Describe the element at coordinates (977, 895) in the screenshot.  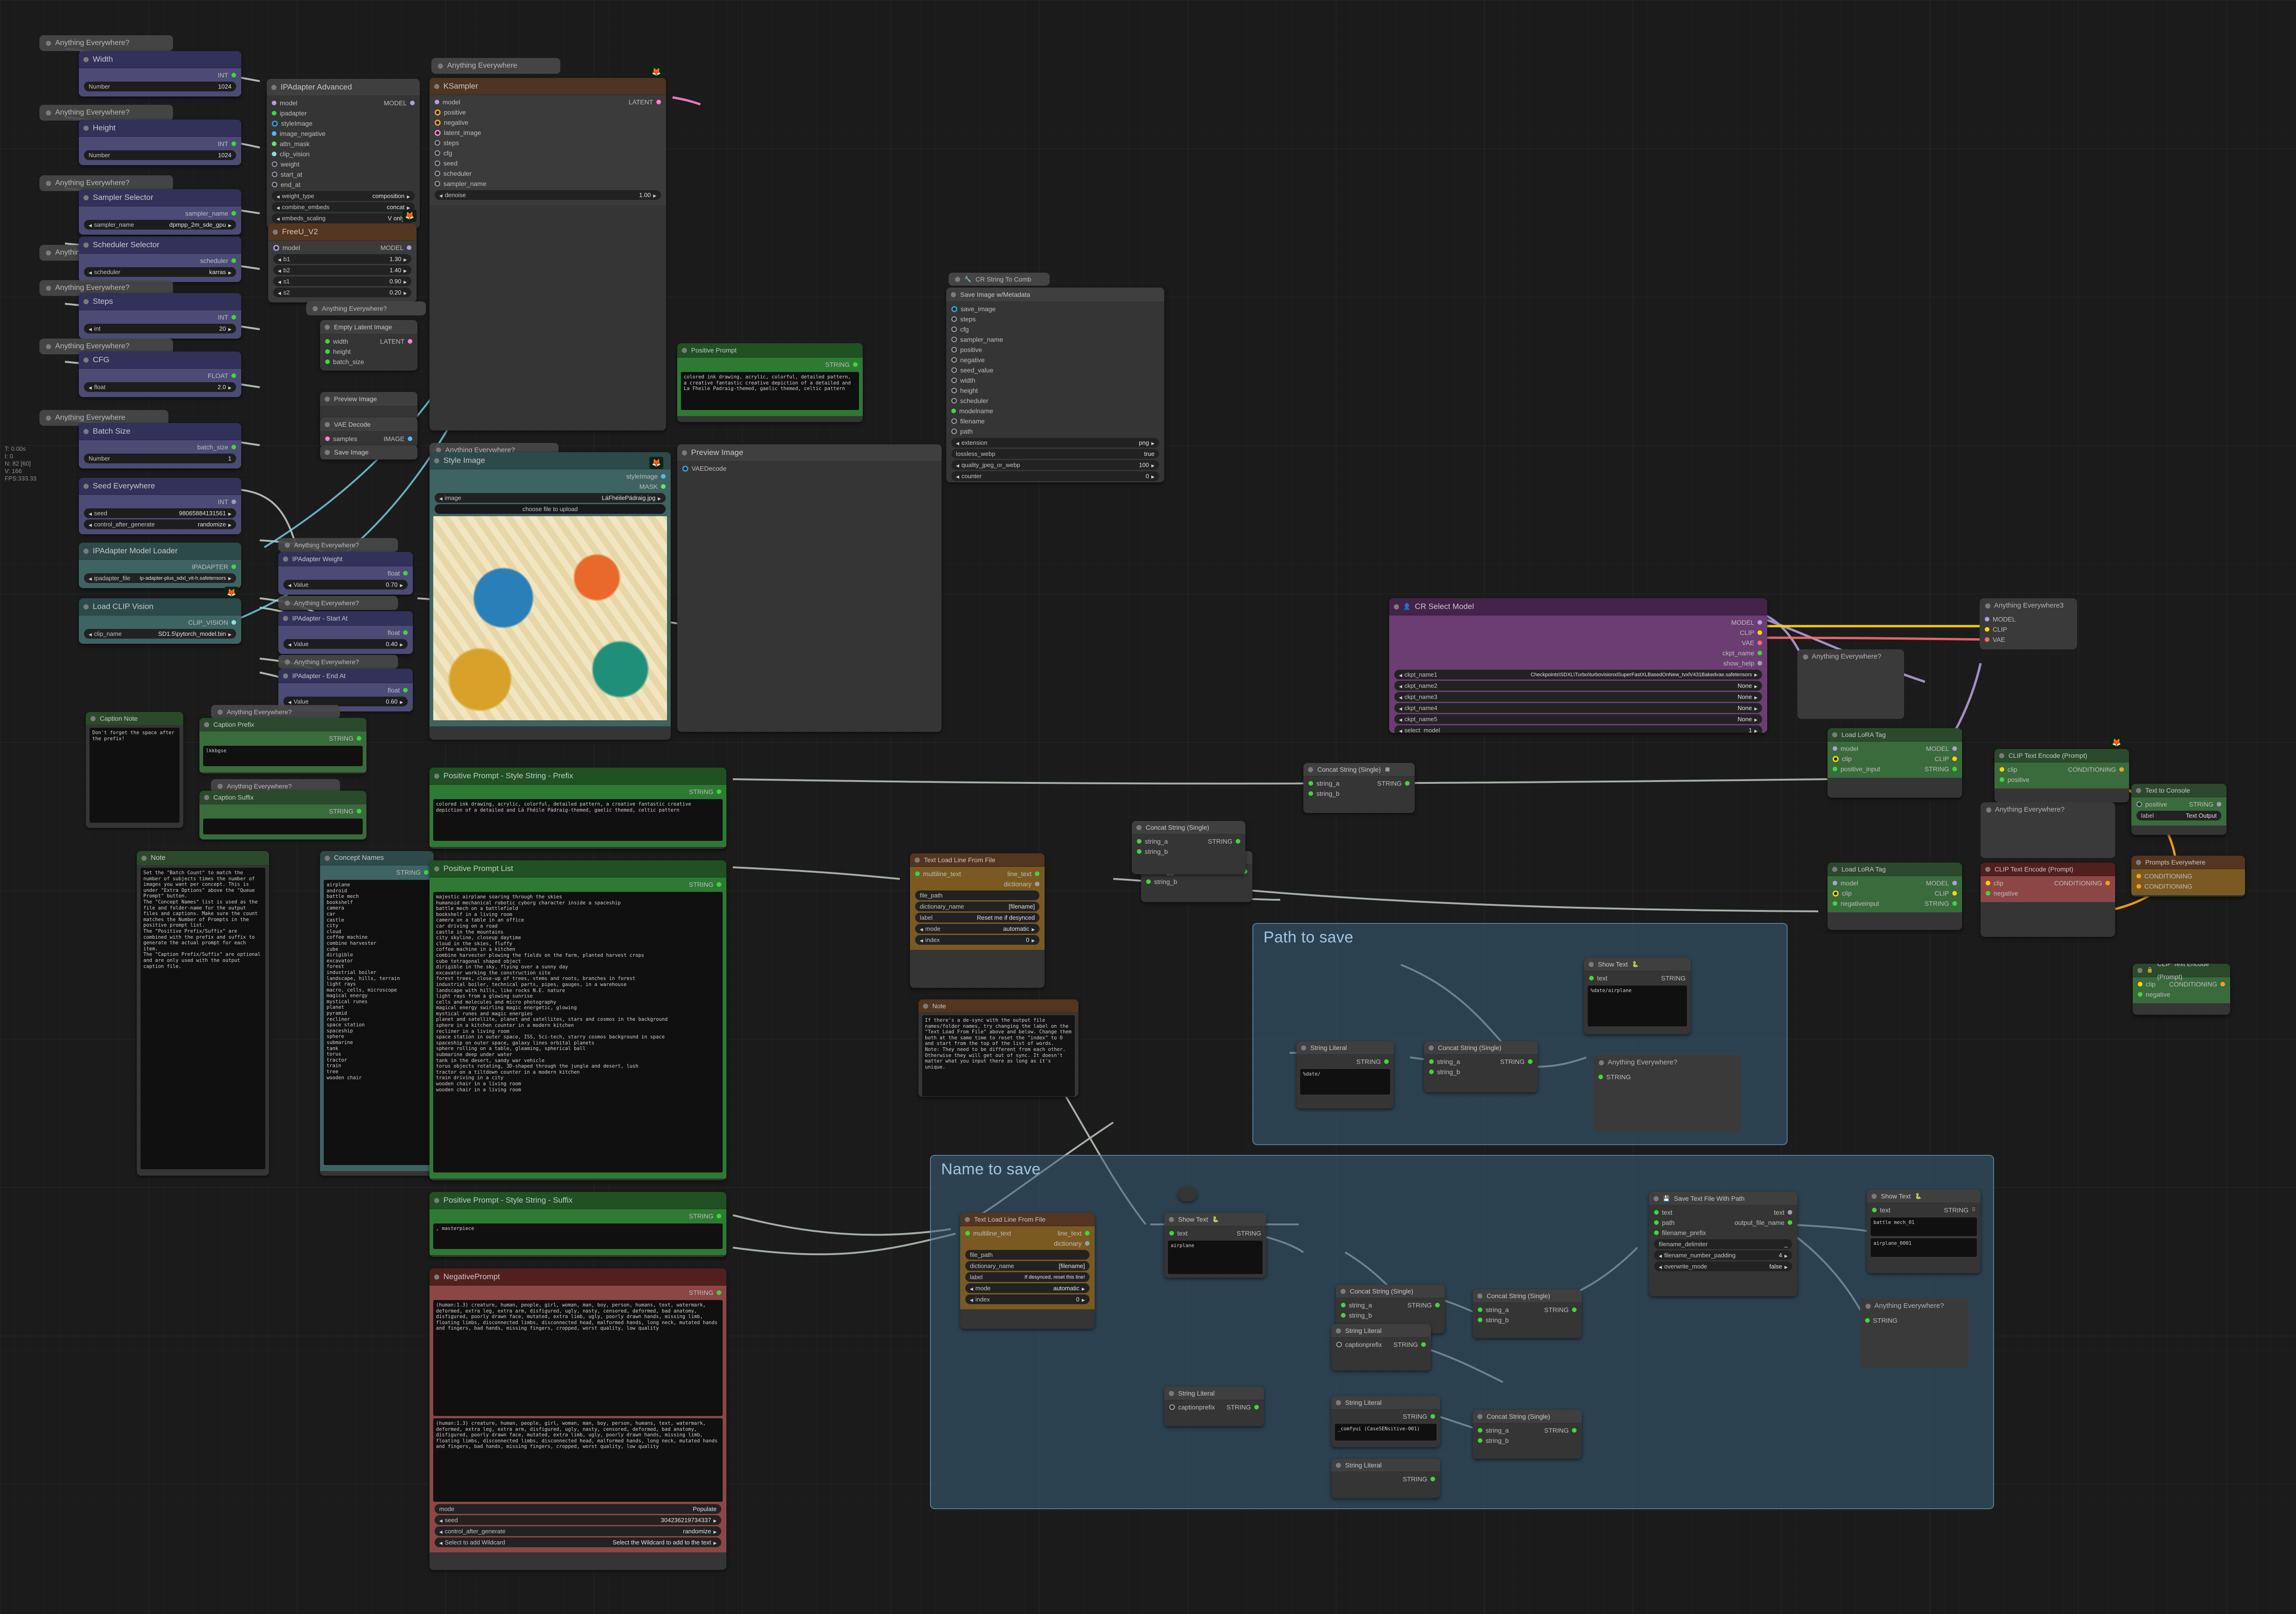
I see `widget-file-path: file_path` at that location.